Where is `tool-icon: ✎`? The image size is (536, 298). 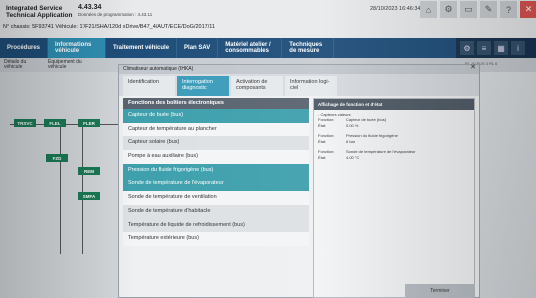 tool-icon: ✎ is located at coordinates (488, 9).